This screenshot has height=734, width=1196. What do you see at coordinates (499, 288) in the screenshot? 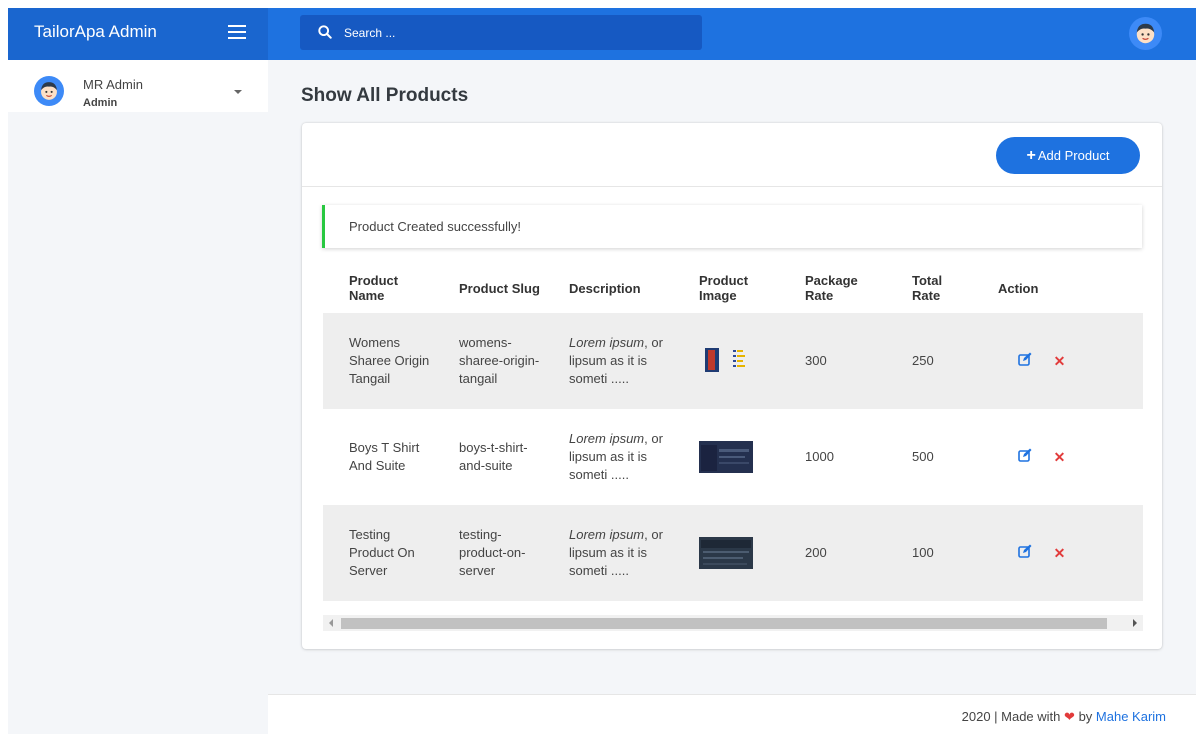
I see `column-header: Product Slug` at bounding box center [499, 288].